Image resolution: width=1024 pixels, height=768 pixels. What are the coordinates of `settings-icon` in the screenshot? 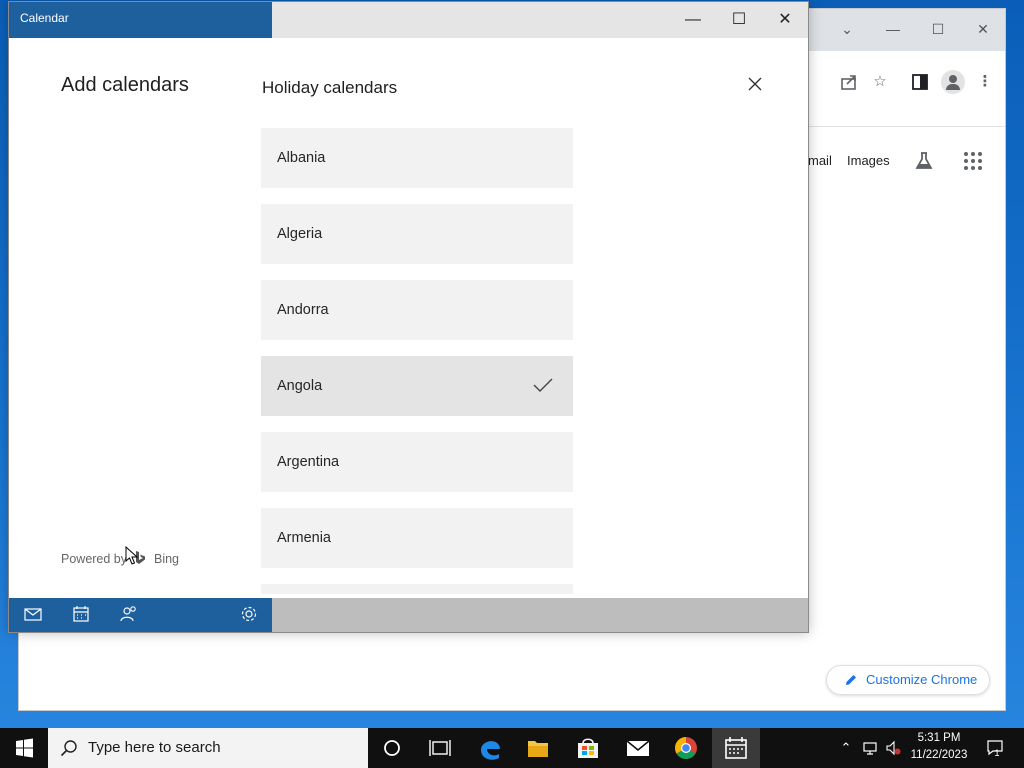 It's located at (249, 614).